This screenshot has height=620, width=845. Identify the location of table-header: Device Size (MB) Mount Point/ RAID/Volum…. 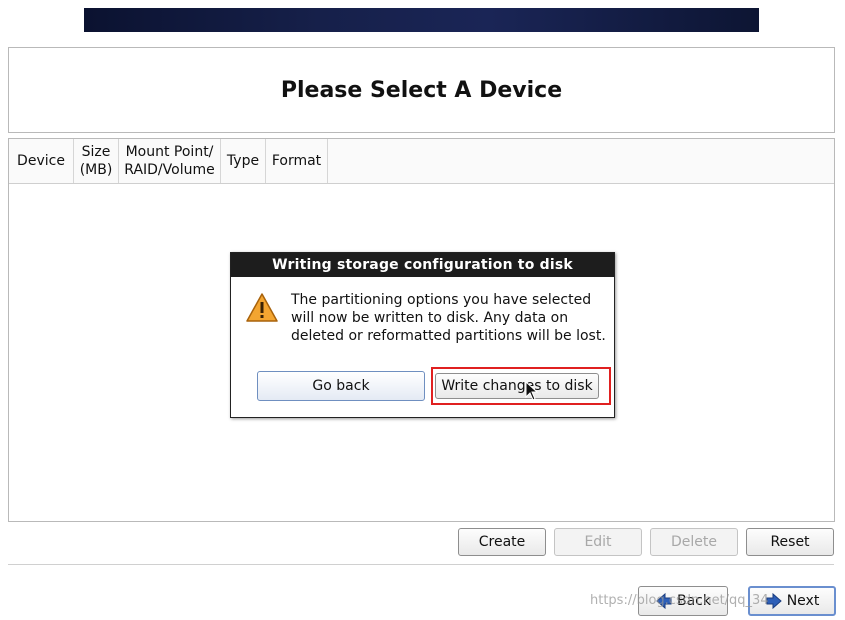
(421, 161).